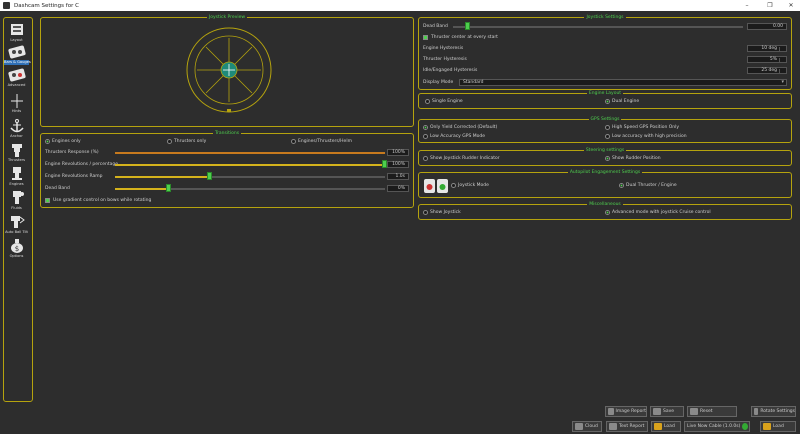 Image resolution: width=800 pixels, height=434 pixels. Describe the element at coordinates (648, 185) in the screenshot. I see `autopilot-option: Dual Thruster / Engine` at that location.